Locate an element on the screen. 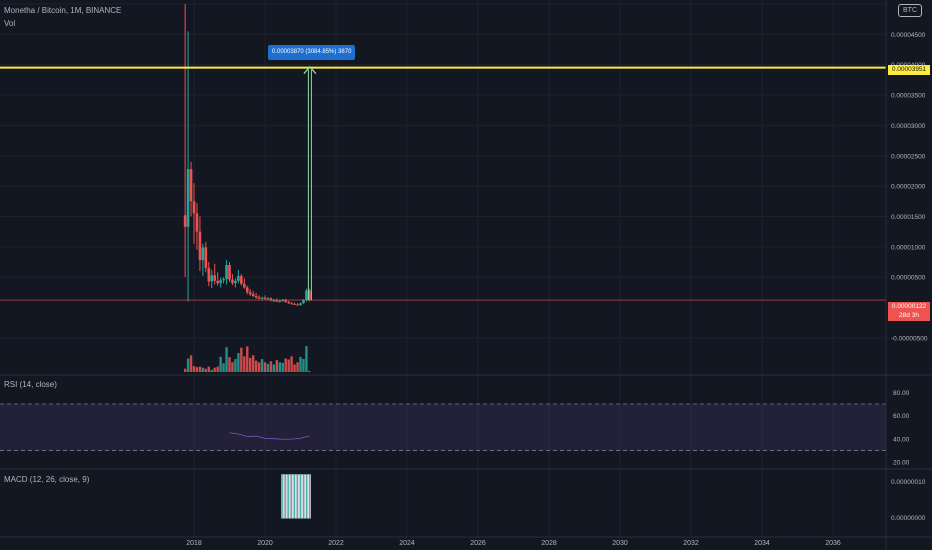 The image size is (932, 550). price-tick-label: 0.00000500 is located at coordinates (908, 278).